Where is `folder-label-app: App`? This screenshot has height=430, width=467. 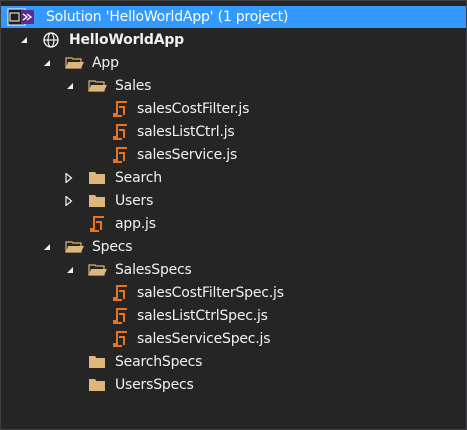
folder-label-app: App is located at coordinates (105, 63).